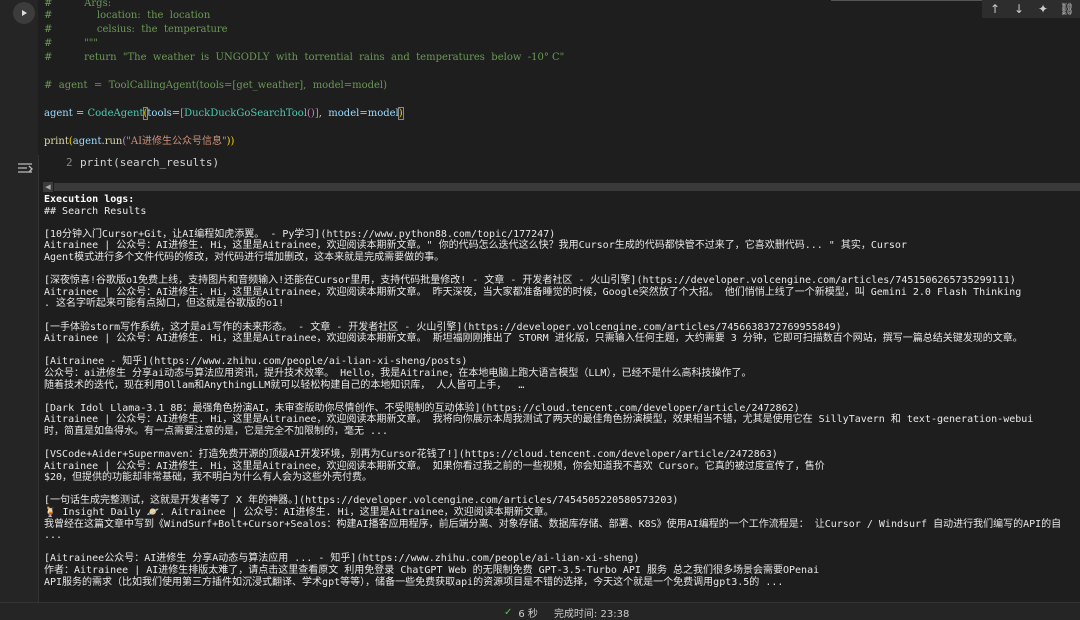 Image resolution: width=1080 pixels, height=620 pixels. Describe the element at coordinates (508, 612) in the screenshot. I see `success-check-icon: ✓` at that location.